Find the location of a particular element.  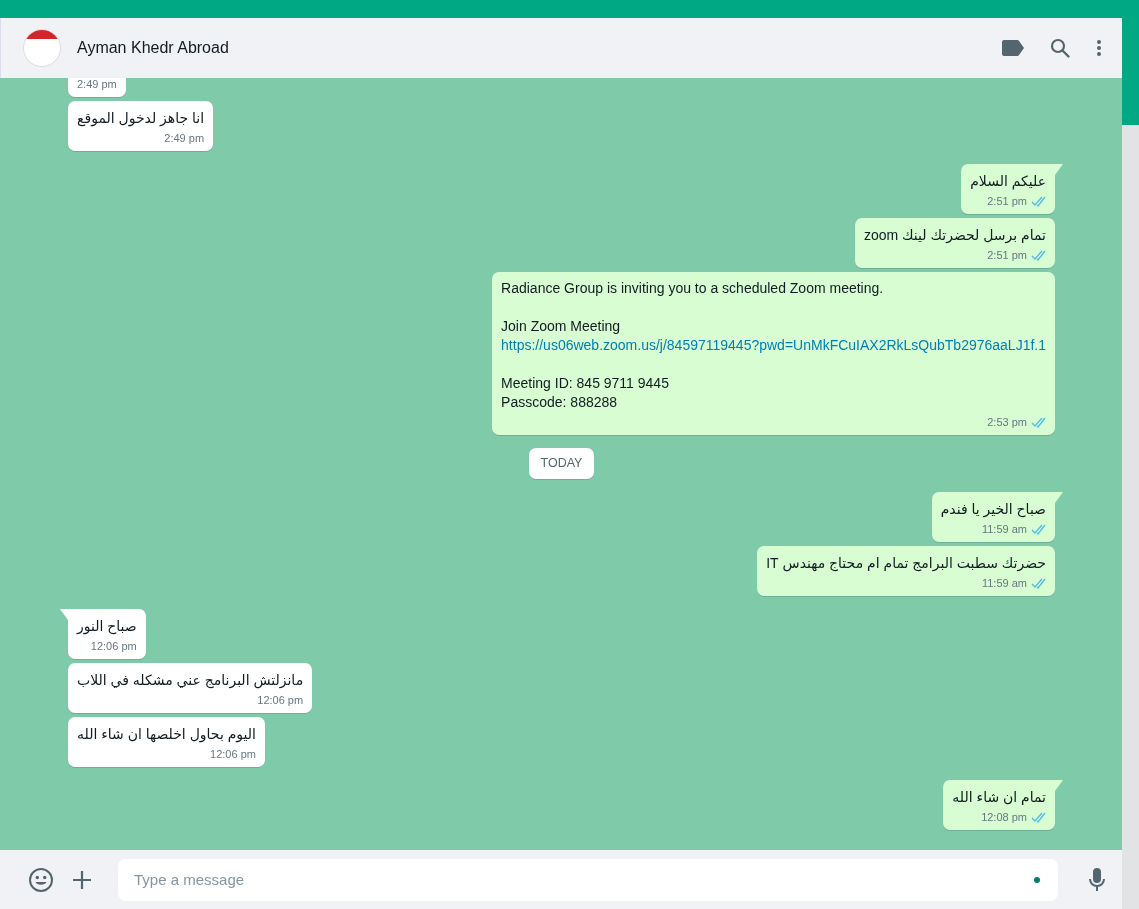

contact-avatar is located at coordinates (42, 48).